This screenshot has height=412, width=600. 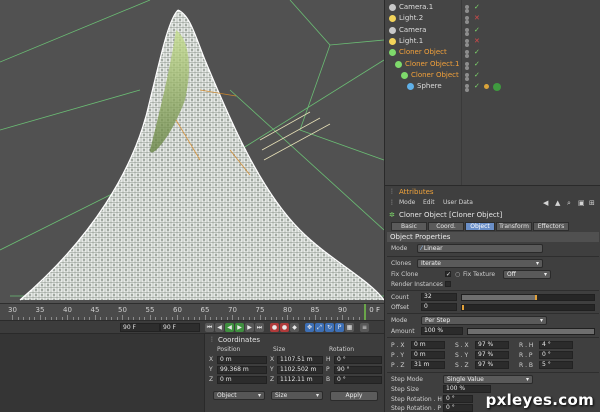 What do you see at coordinates (551, 226) in the screenshot?
I see `tab-effectors: Effectors` at bounding box center [551, 226].